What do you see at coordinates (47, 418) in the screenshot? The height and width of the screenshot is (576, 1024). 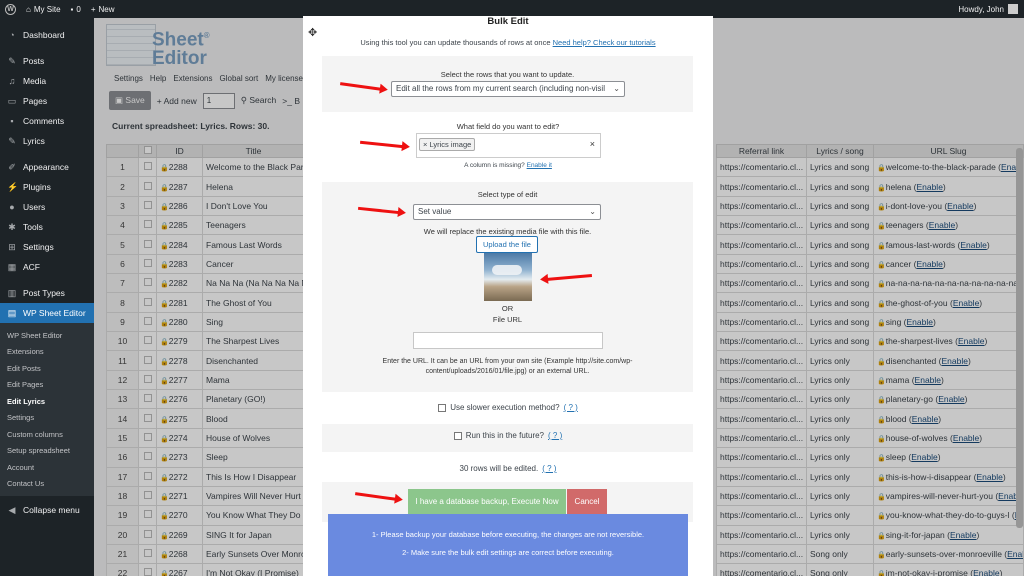 I see `submenu-settings: Settings` at bounding box center [47, 418].